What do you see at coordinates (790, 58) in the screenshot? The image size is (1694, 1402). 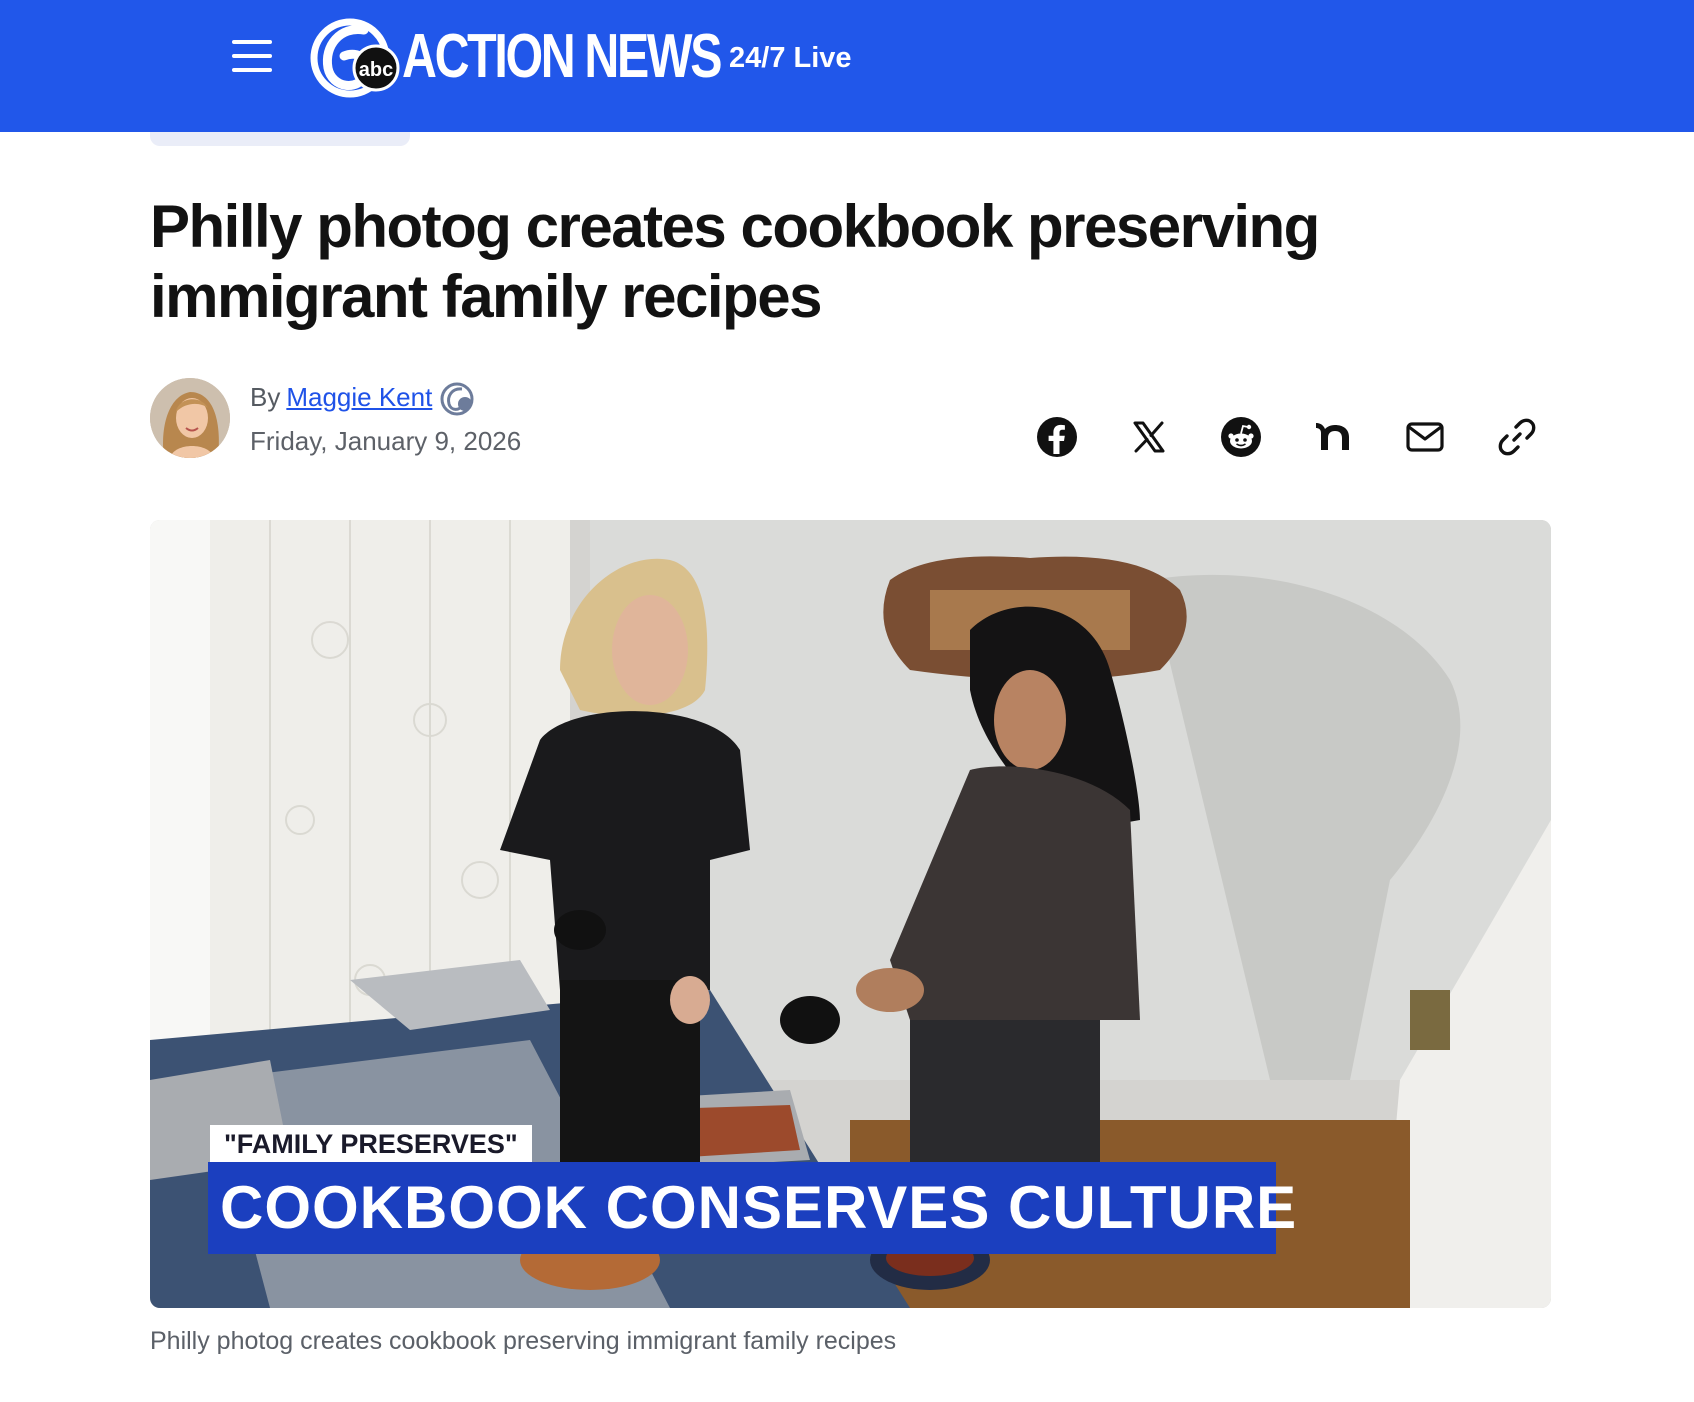 I see `live-link: 24/7 Live` at bounding box center [790, 58].